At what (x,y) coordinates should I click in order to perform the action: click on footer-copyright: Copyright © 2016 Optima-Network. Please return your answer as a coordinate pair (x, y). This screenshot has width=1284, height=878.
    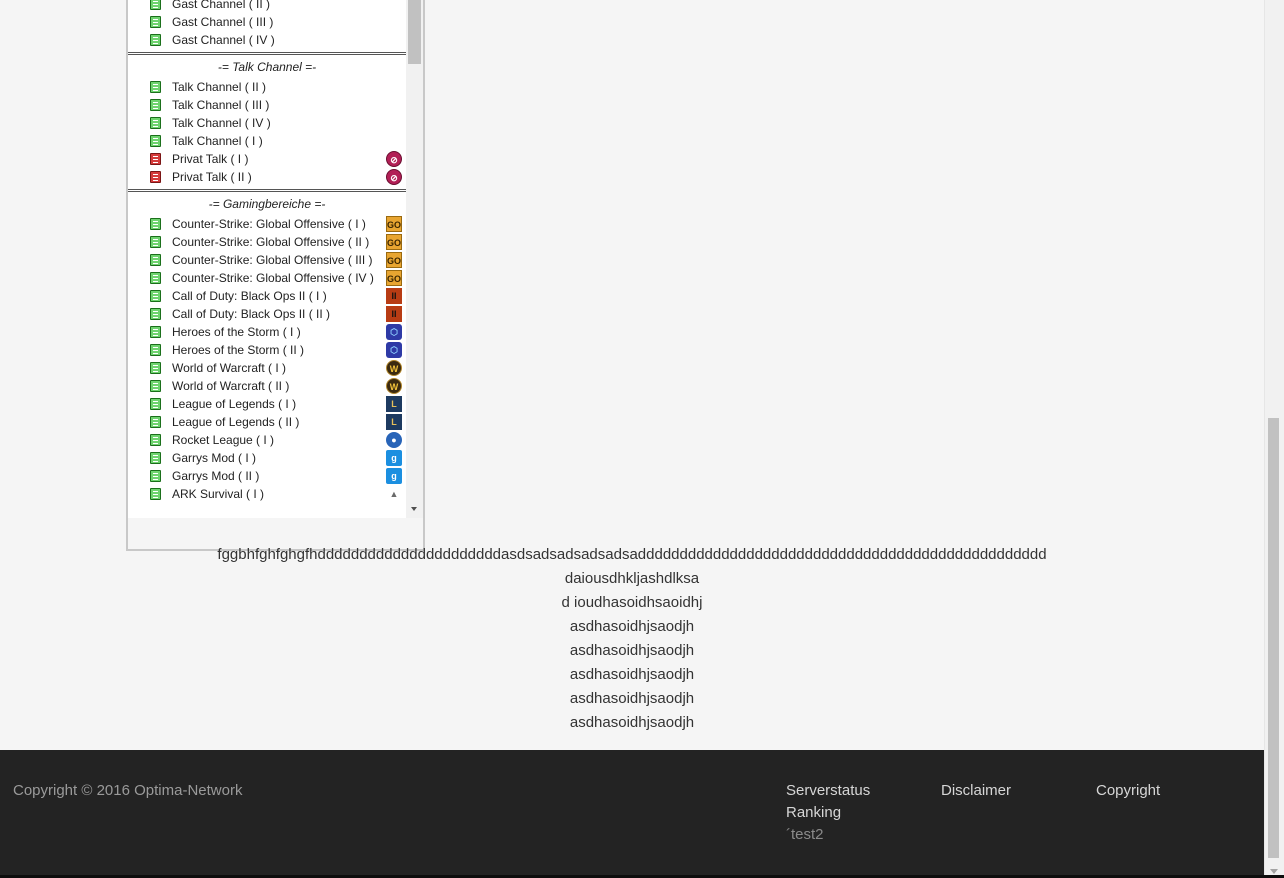
    Looking at the image, I should click on (128, 790).